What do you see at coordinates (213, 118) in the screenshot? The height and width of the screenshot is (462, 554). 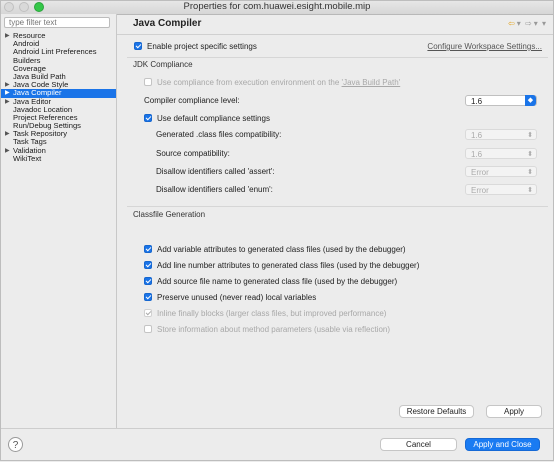 I see `use-default-label: Use default compliance settings` at bounding box center [213, 118].